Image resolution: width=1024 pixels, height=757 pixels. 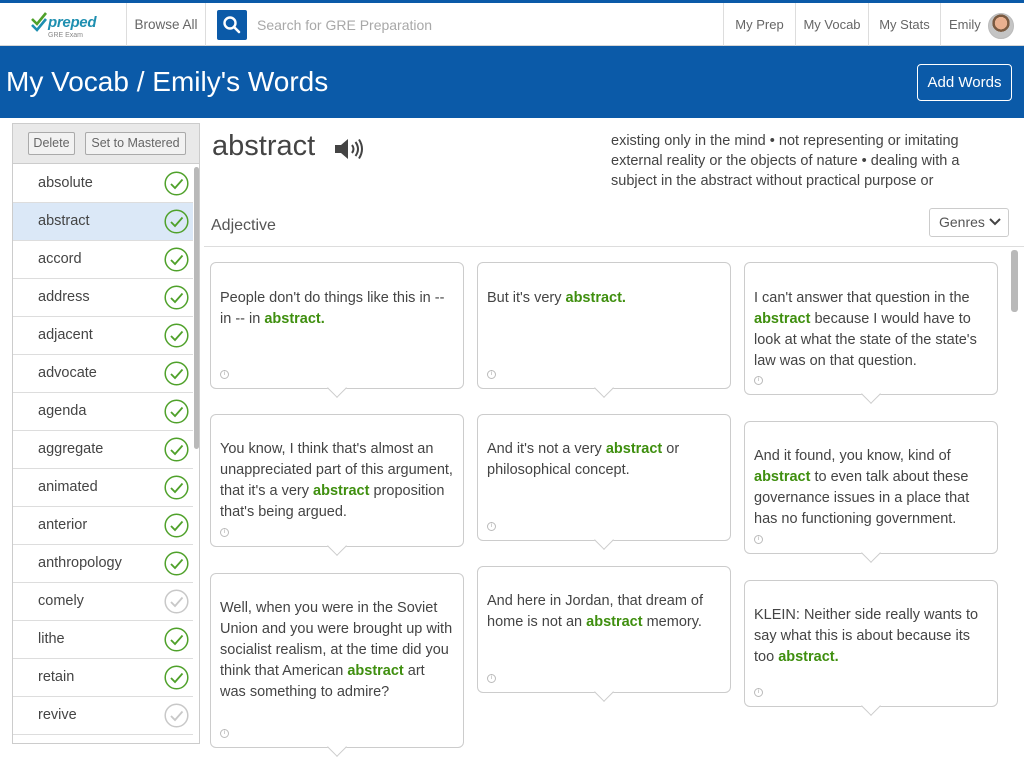 What do you see at coordinates (62, 411) in the screenshot?
I see `word-label: agenda` at bounding box center [62, 411].